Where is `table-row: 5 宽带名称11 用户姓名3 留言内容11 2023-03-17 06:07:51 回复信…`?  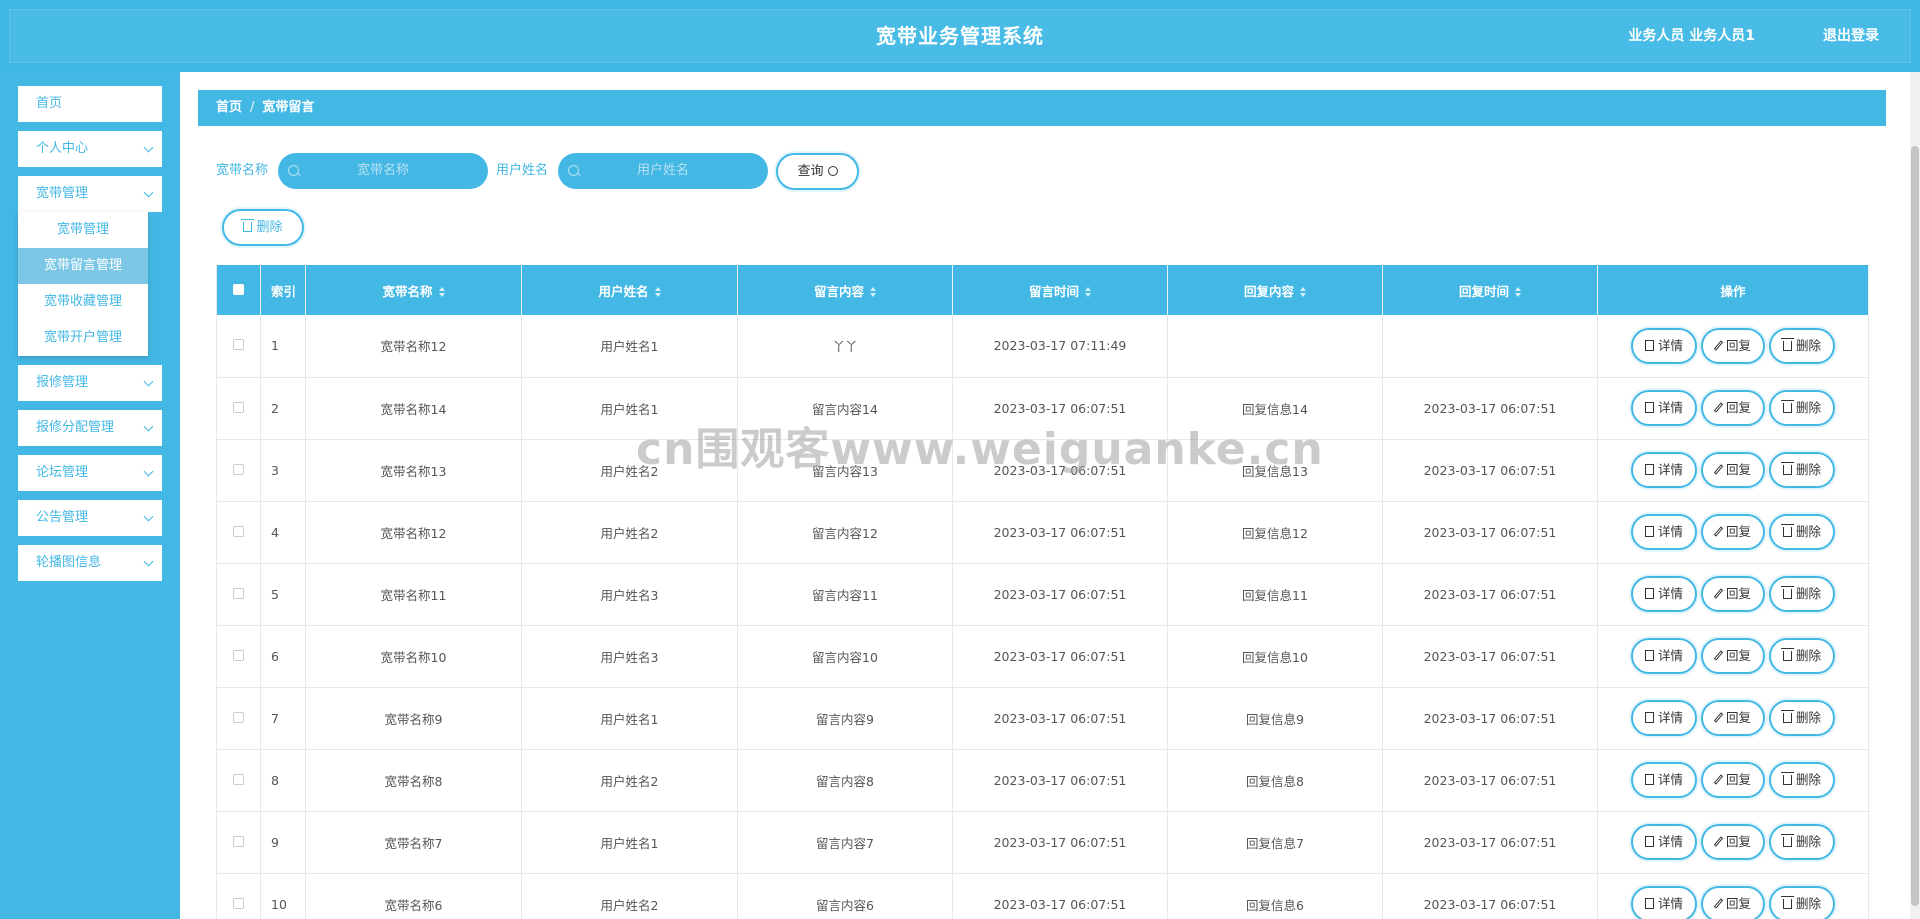 table-row: 5 宽带名称11 用户姓名3 留言内容11 2023-03-17 06:07:51 回复信… is located at coordinates (1042, 594).